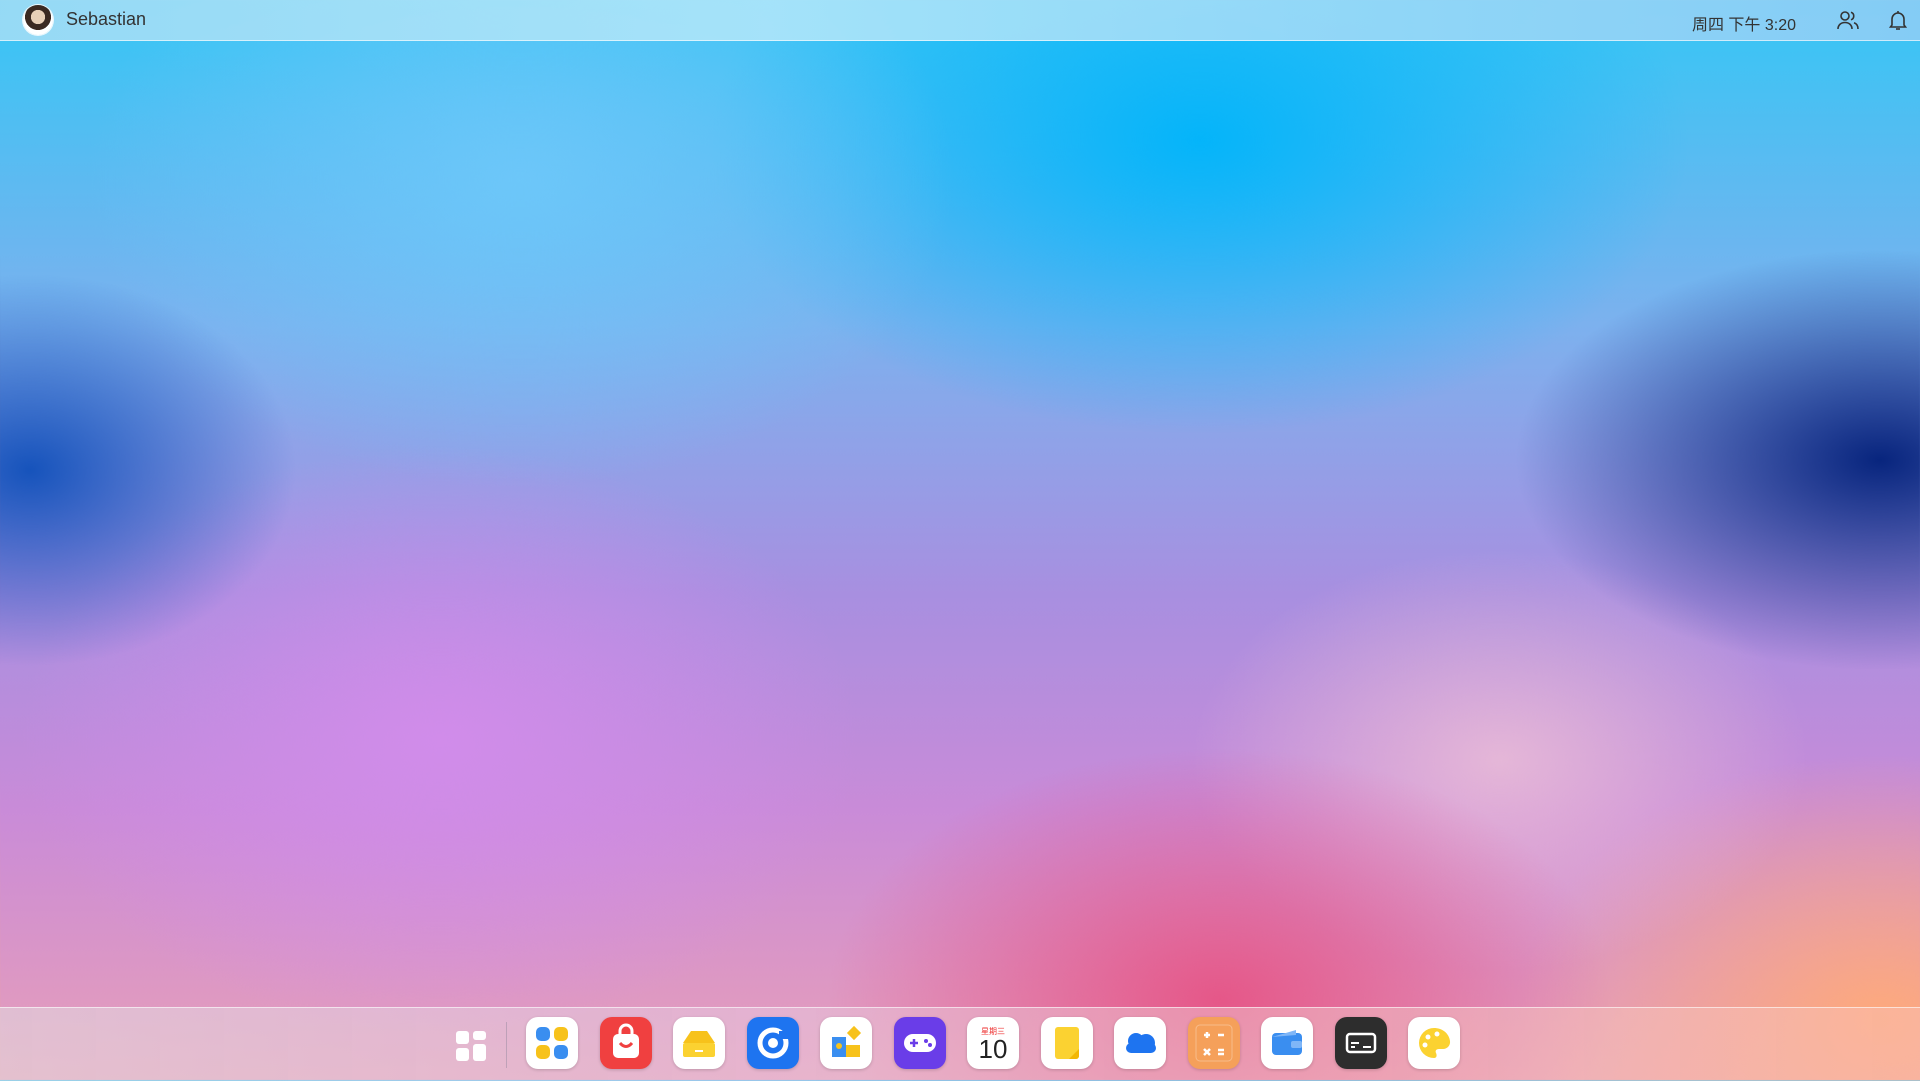  What do you see at coordinates (1287, 1043) in the screenshot?
I see `wallet-icon` at bounding box center [1287, 1043].